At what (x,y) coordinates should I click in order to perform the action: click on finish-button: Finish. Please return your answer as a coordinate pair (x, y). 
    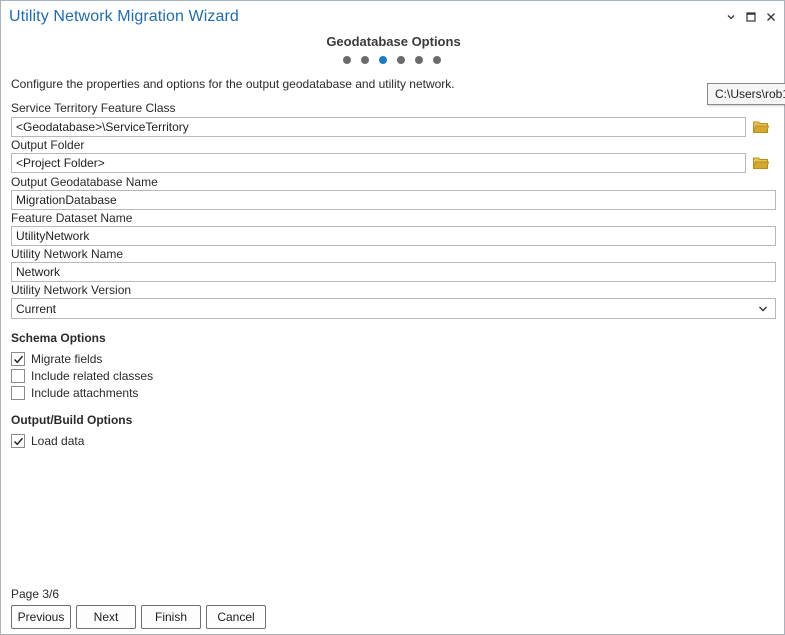
    Looking at the image, I should click on (171, 617).